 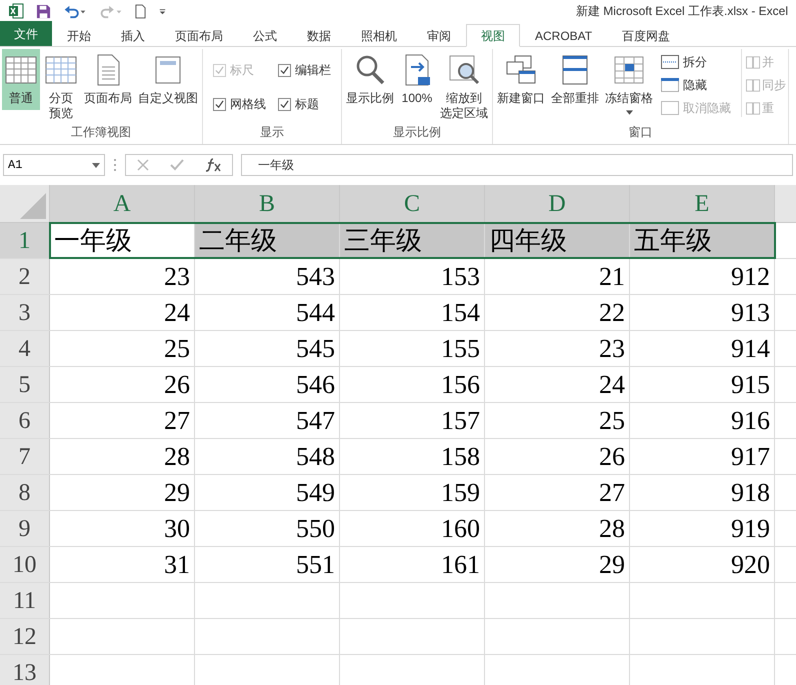 What do you see at coordinates (61, 87) in the screenshot?
I see `ribbon-button: 分页 预览` at bounding box center [61, 87].